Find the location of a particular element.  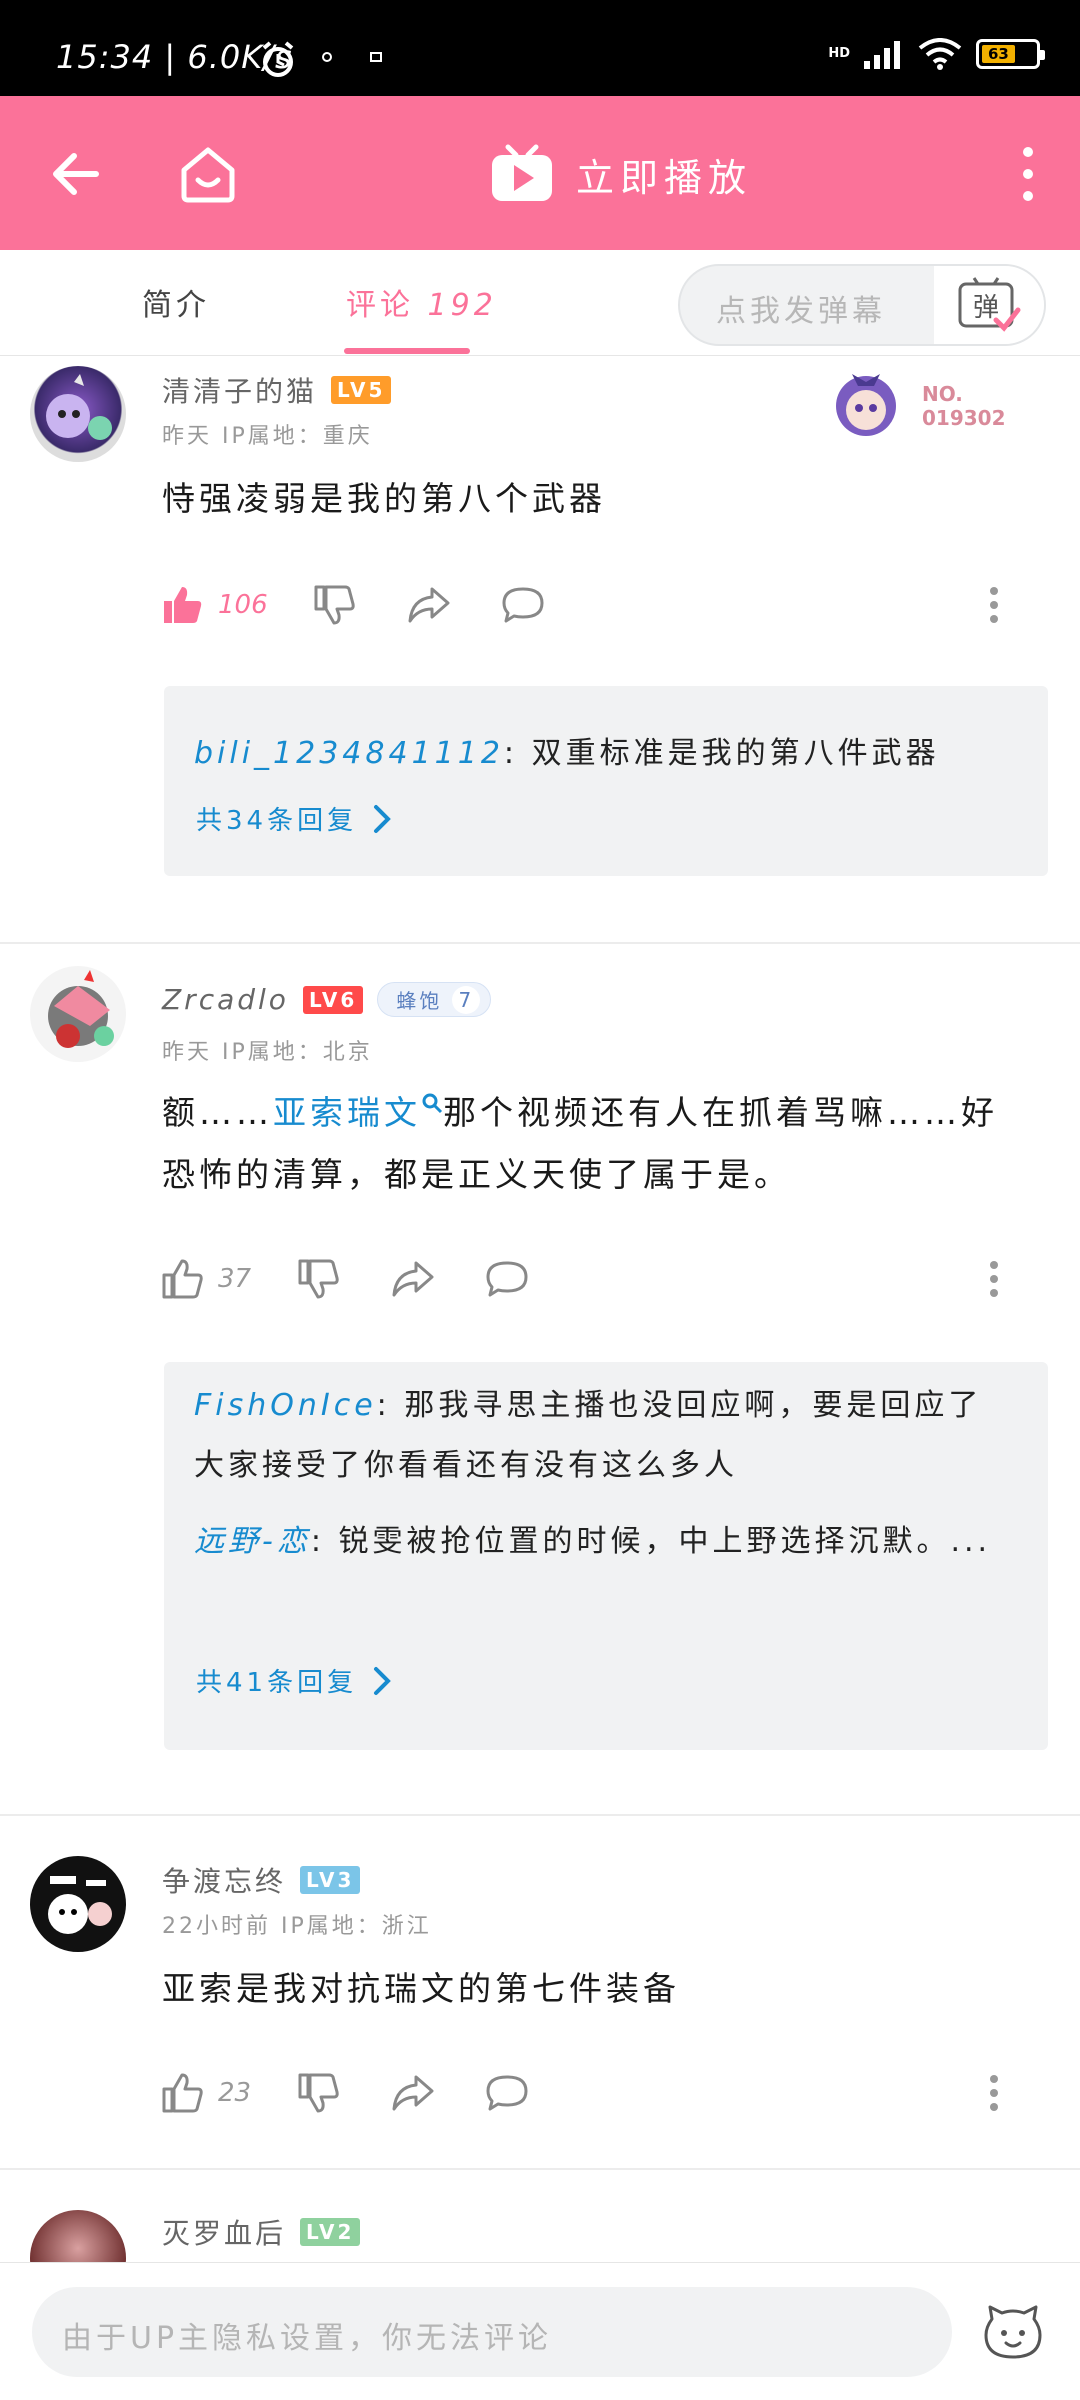

like-button: 23 is located at coordinates (205, 2093).